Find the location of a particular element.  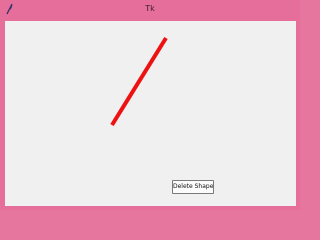

window-title: Tk is located at coordinates (150, 8).